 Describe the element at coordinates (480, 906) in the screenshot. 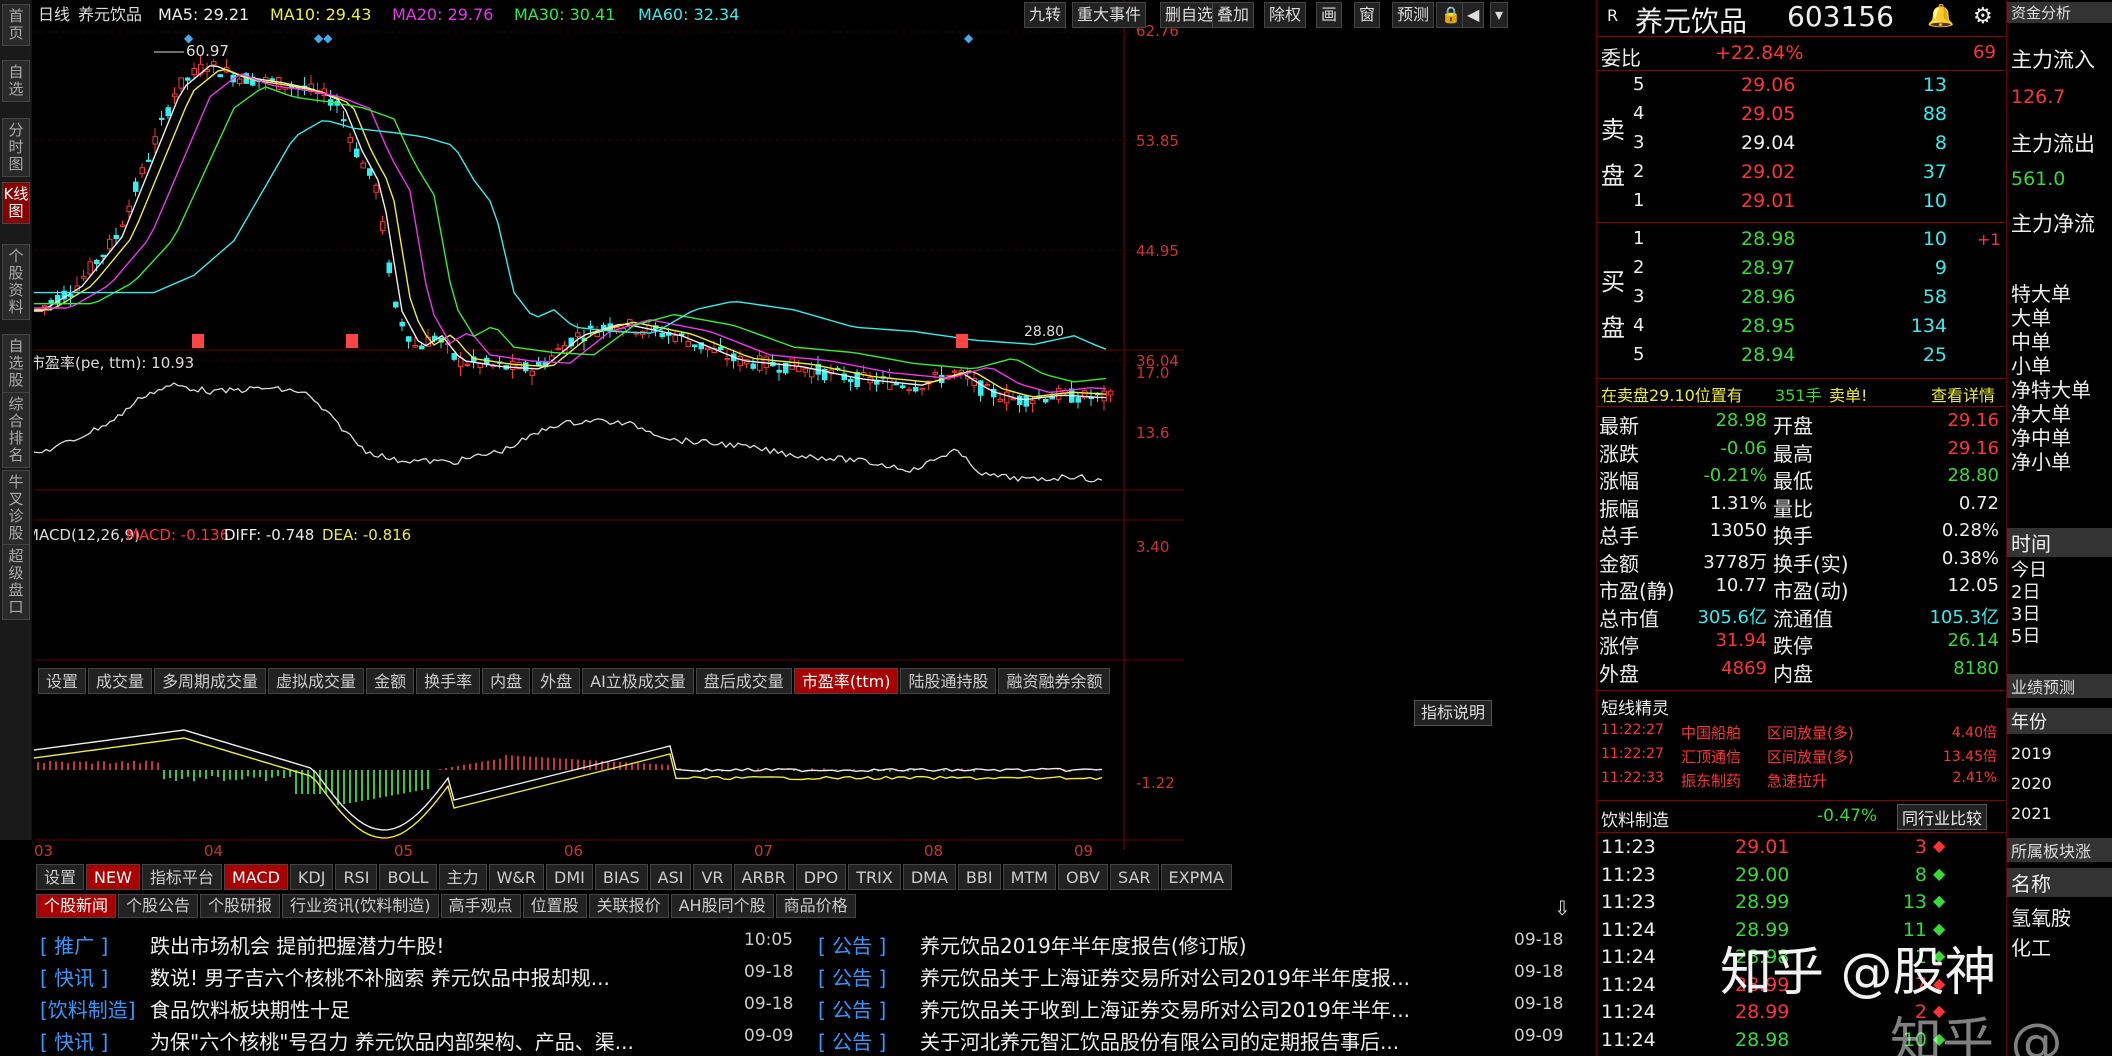

I see `news-tab-4: 高手观点` at that location.